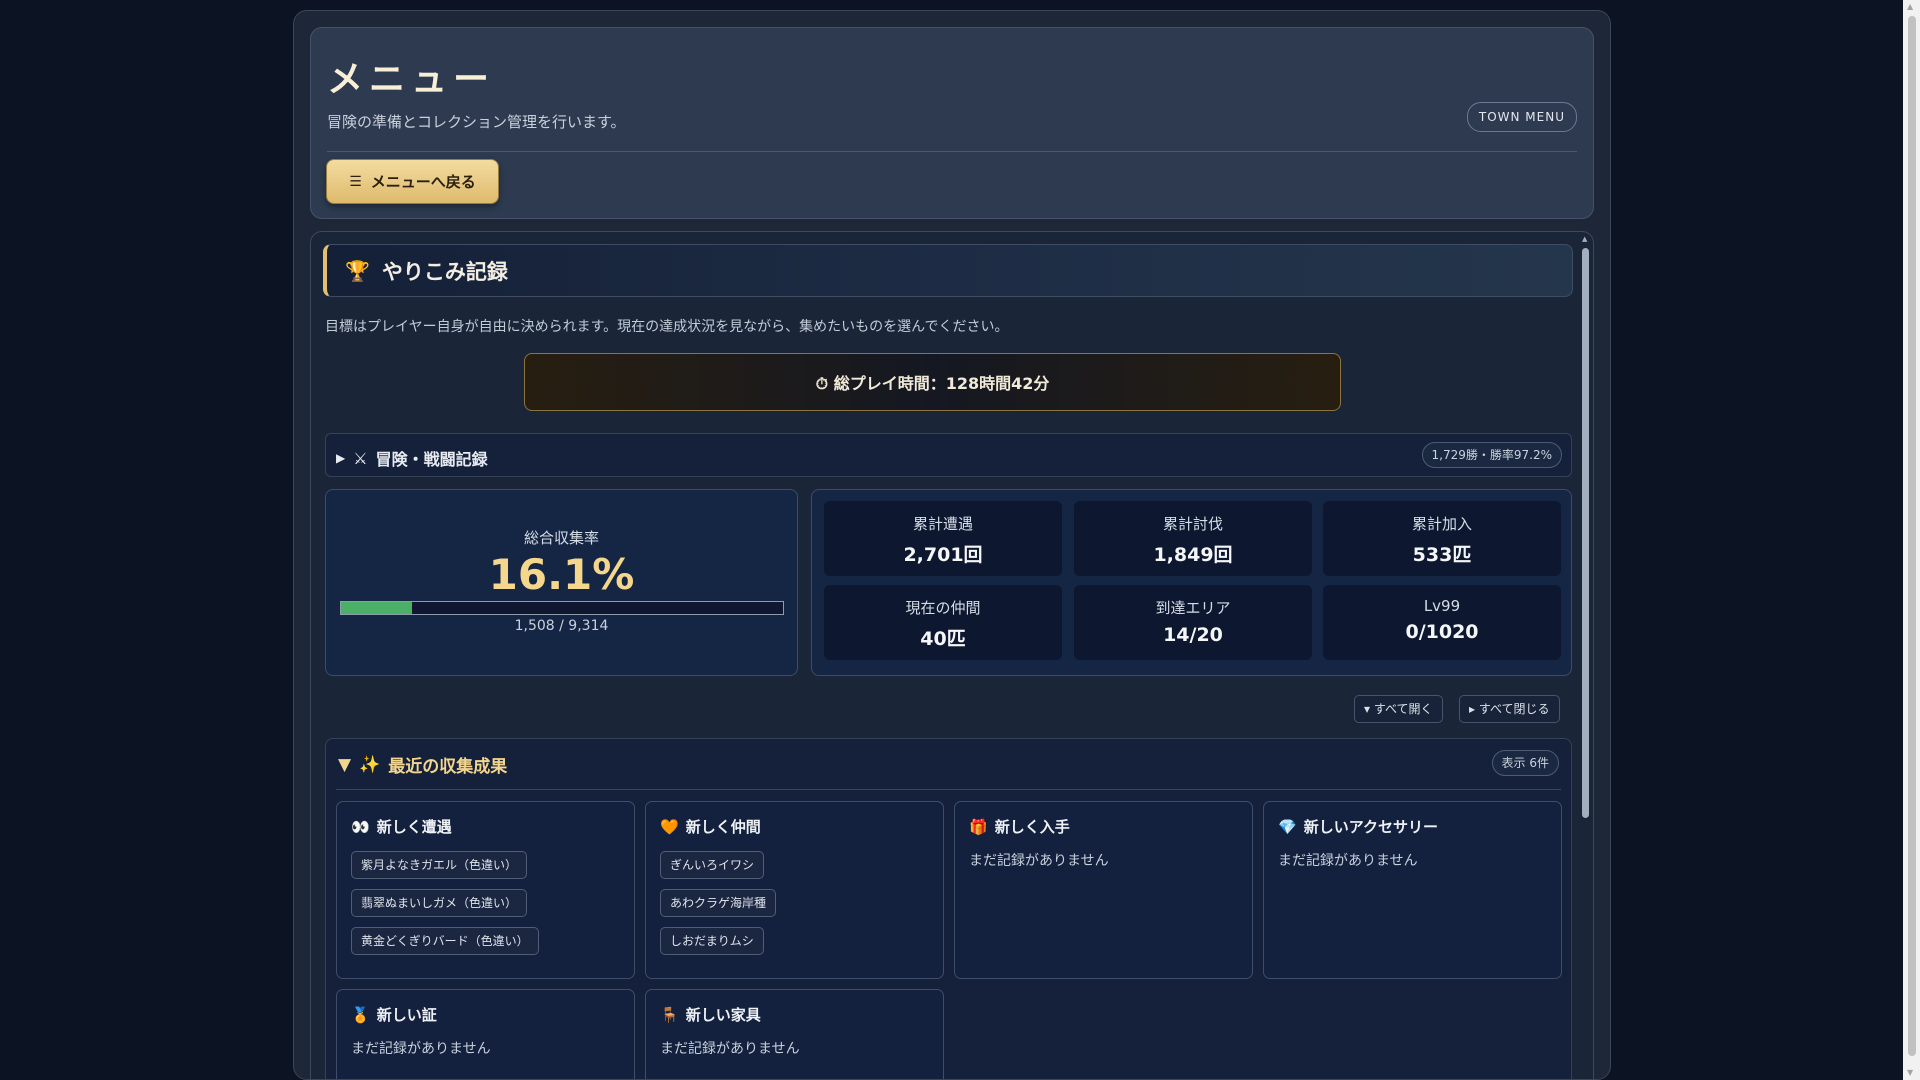 The height and width of the screenshot is (1080, 1920). I want to click on chair-icon: 🪑, so click(669, 1014).